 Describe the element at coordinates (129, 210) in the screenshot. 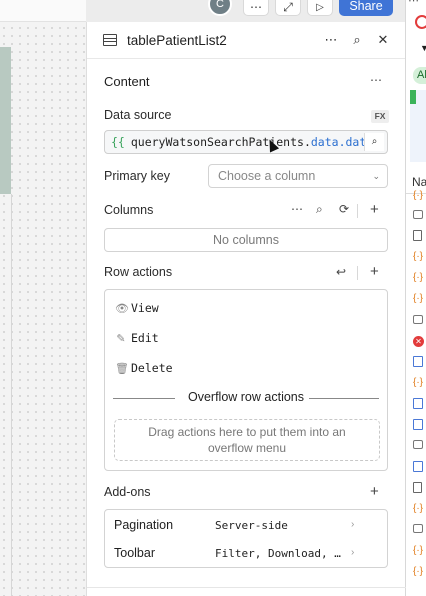

I see `columns-label: Columns` at that location.